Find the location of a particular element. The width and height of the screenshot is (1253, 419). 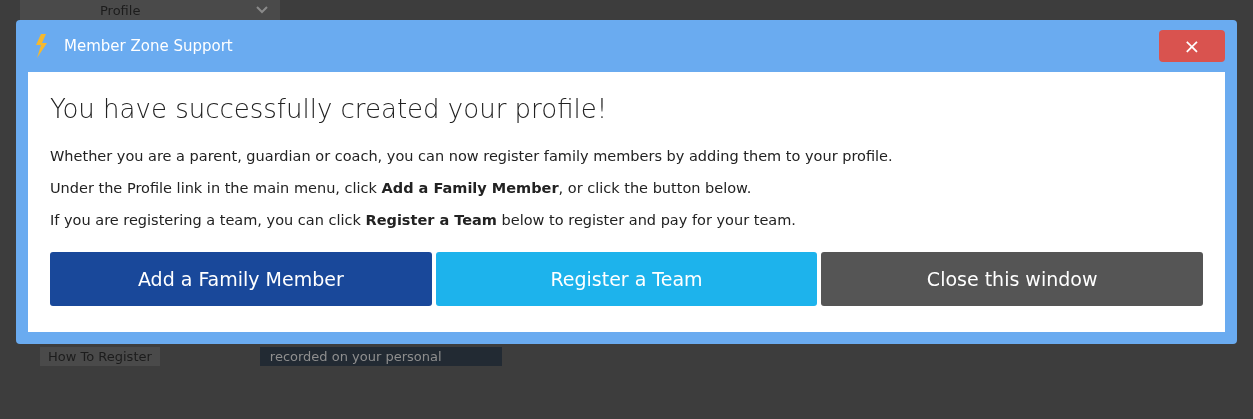

message-text: Whether you are a parent, guardian or coach, you can now register family members by adding them to your profile. is located at coordinates (472, 156).